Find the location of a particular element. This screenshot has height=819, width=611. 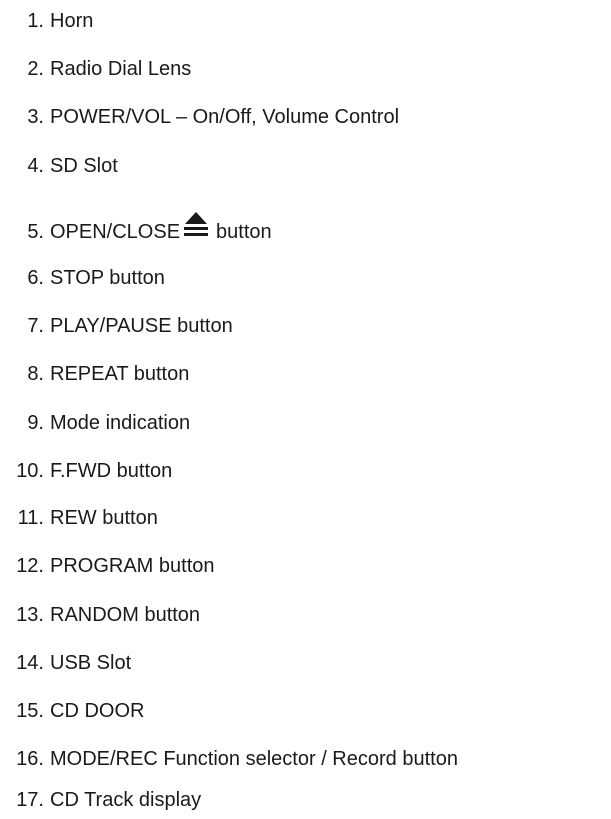

list-item: 5. OPEN/CLOSE button is located at coordinates (136, 229).